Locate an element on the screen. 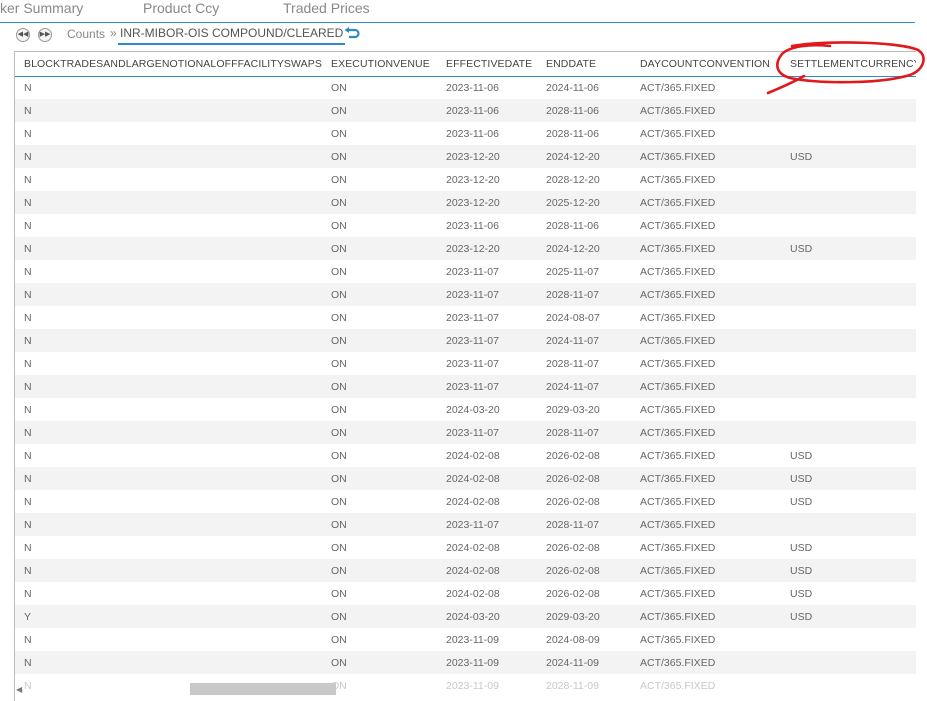 This screenshot has width=927, height=701. table-row: N ON 2023-11-07 2024-08-07 ACT/365.FIXED is located at coordinates (465, 317).